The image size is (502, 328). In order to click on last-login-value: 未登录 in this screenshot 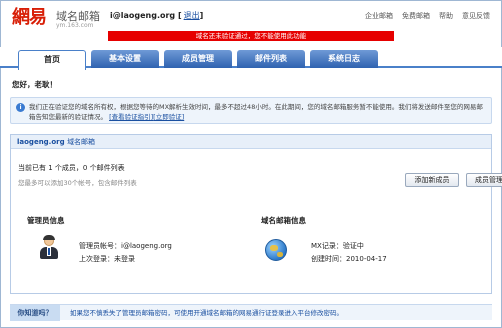, I will do `click(124, 259)`.